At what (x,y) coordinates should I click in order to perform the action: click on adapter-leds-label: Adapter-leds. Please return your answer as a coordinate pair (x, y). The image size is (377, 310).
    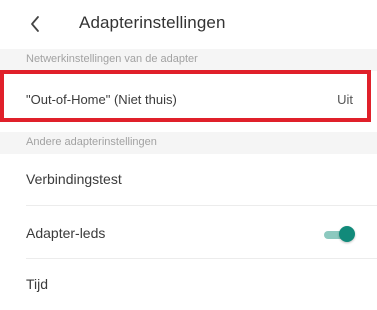
    Looking at the image, I should click on (66, 233).